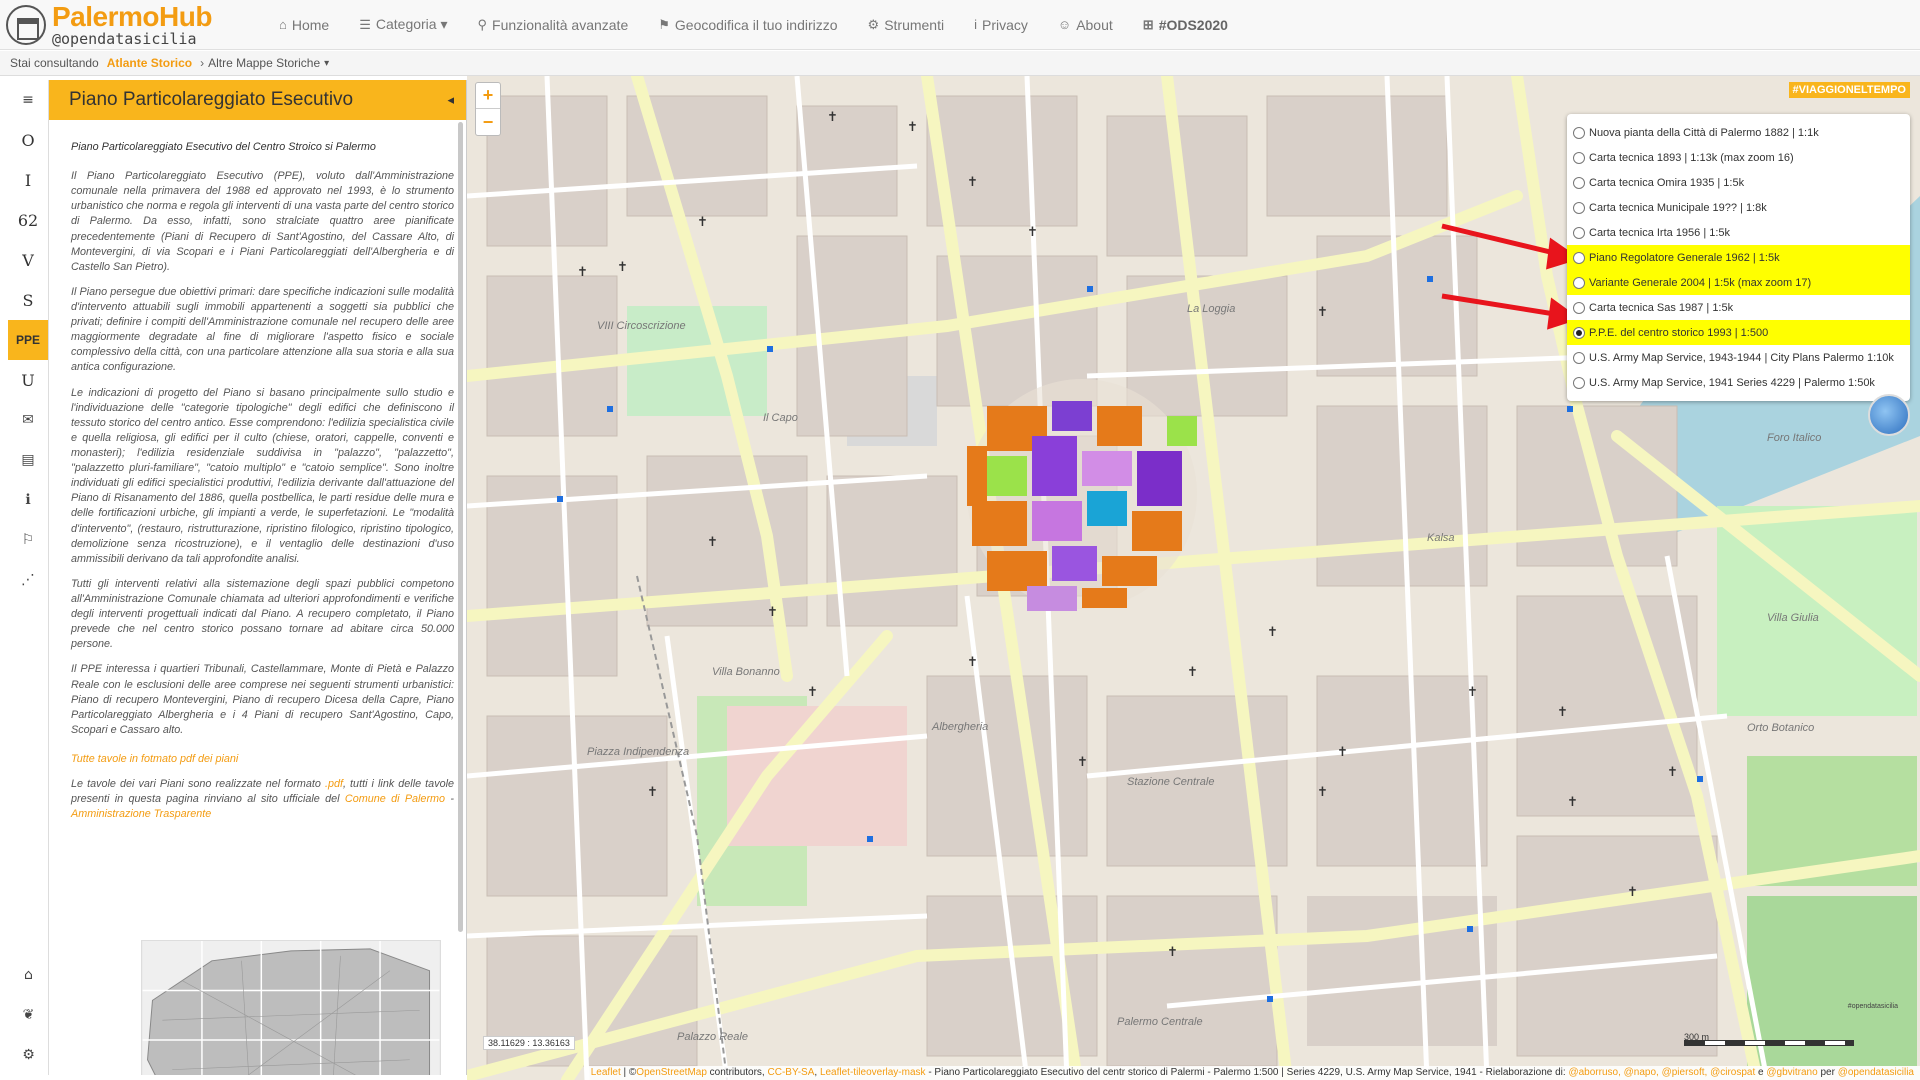  I want to click on menu-icon: ≡, so click(28, 100).